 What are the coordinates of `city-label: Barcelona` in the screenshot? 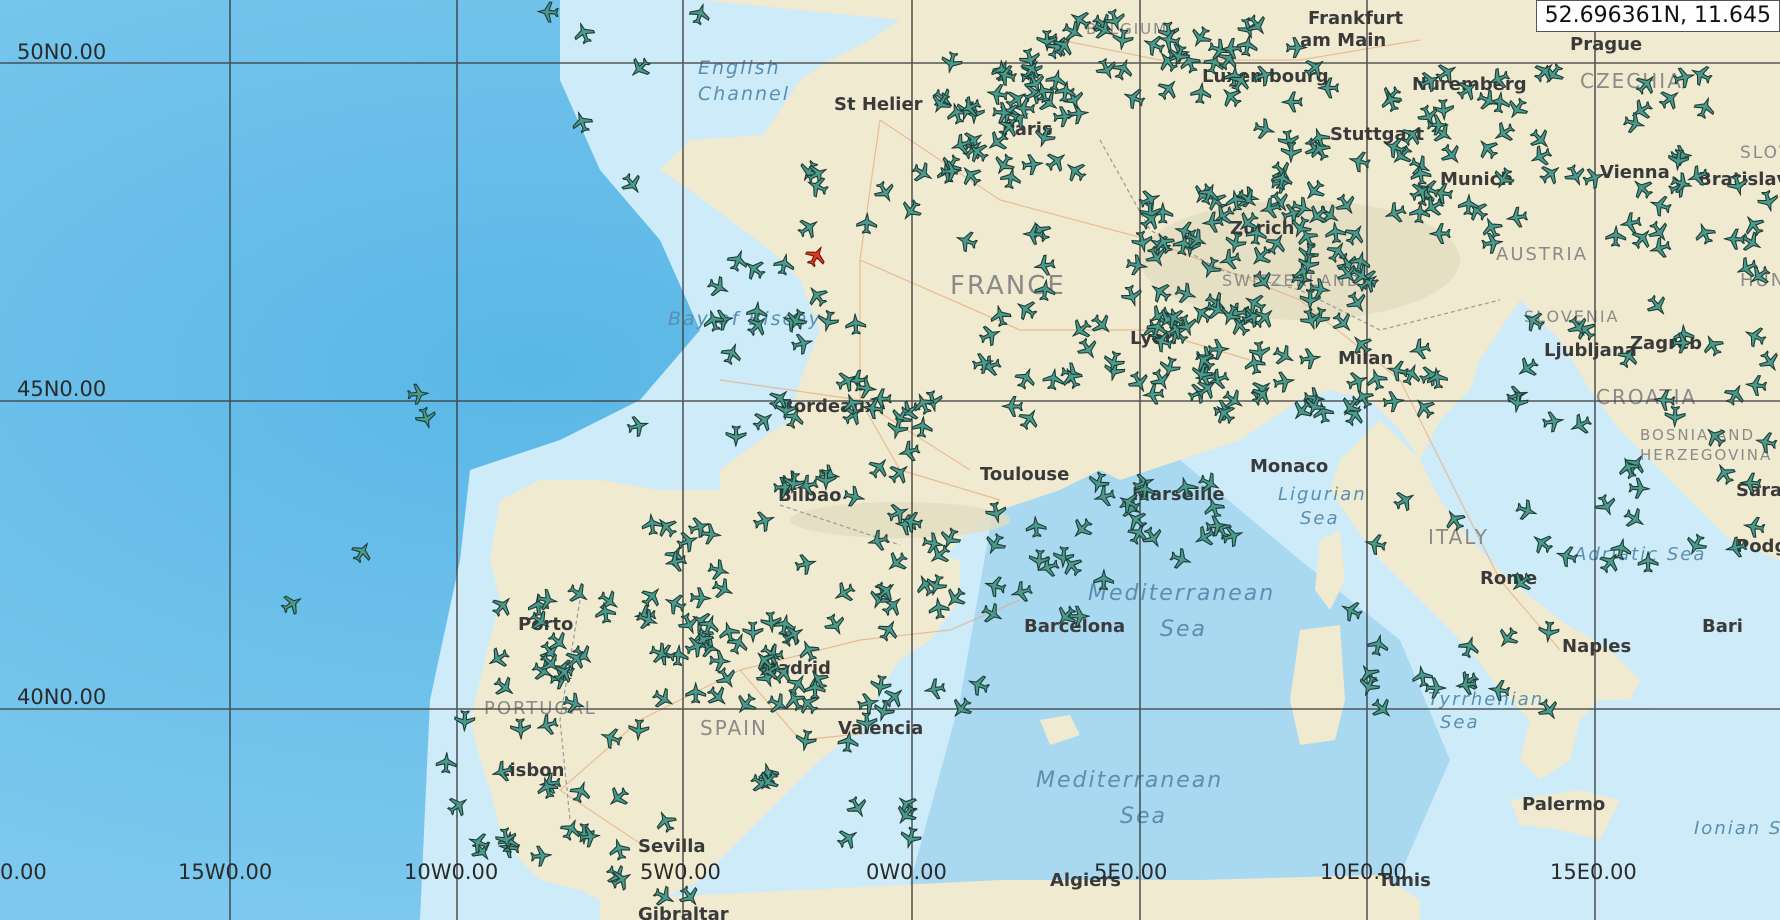 It's located at (1074, 626).